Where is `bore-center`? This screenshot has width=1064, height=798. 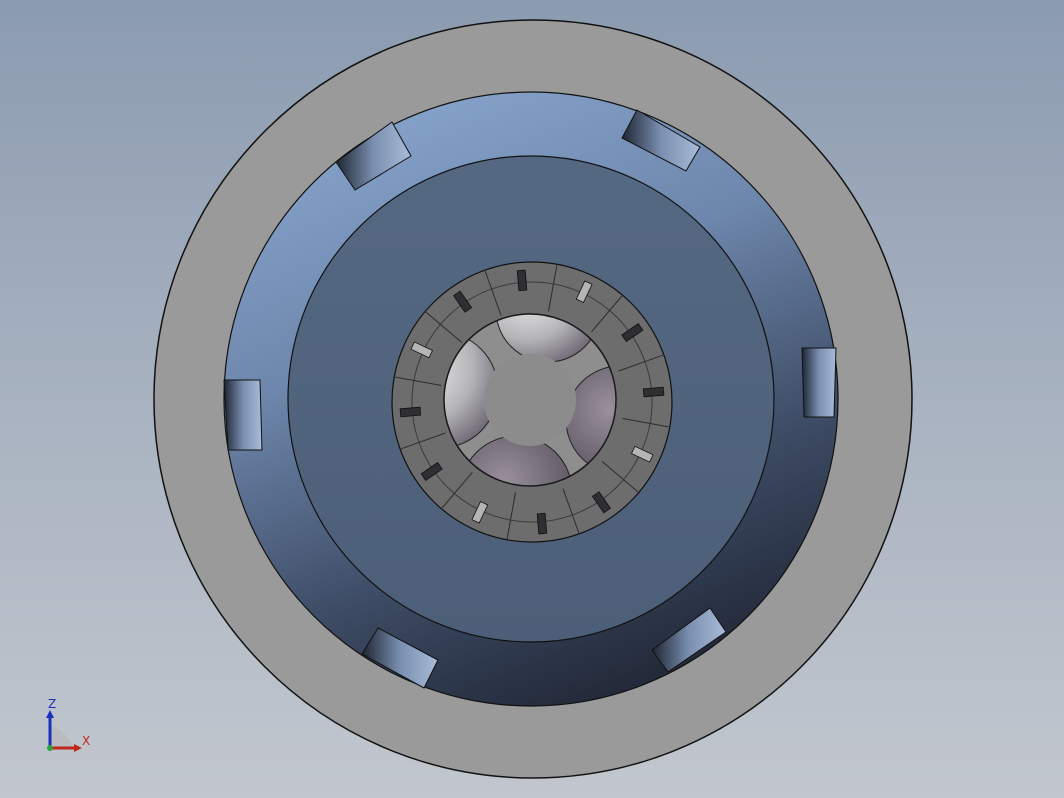
bore-center is located at coordinates (530, 400).